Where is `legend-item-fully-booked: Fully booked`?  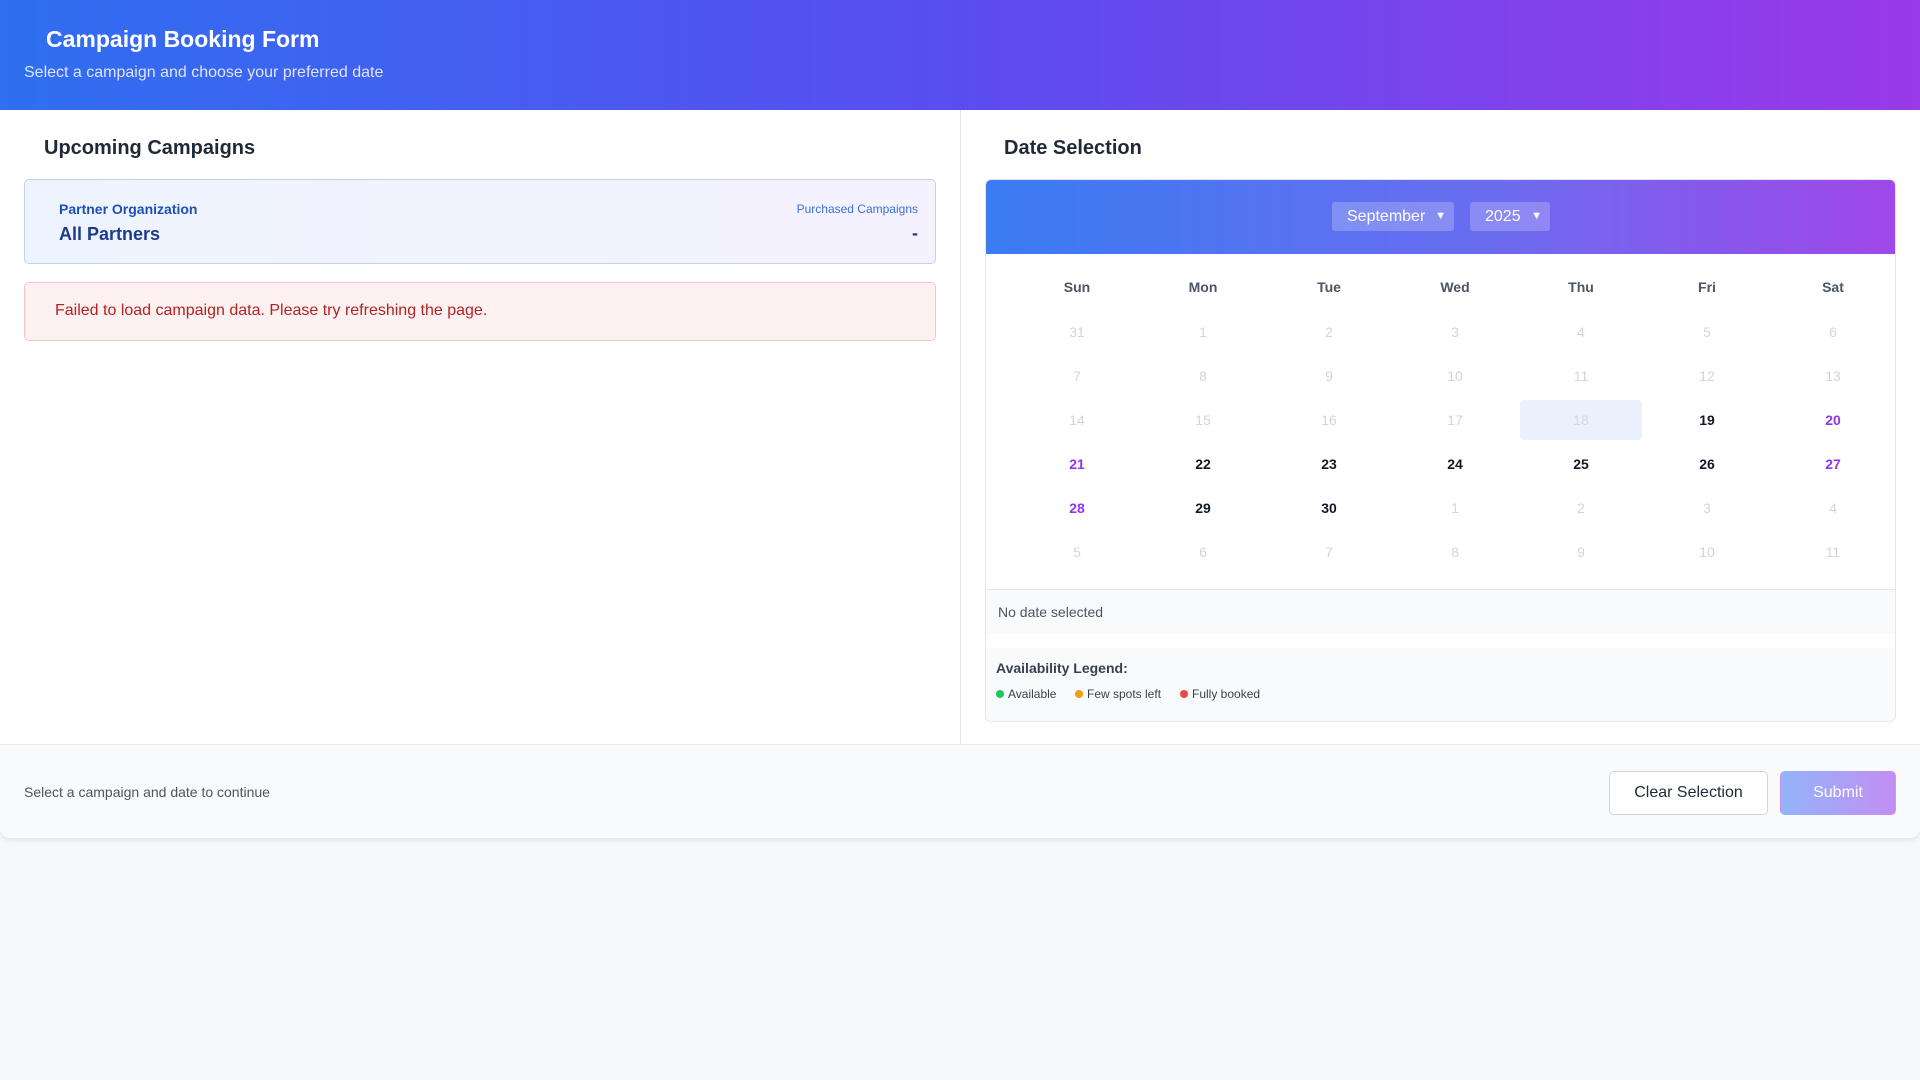
legend-item-fully-booked: Fully booked is located at coordinates (1220, 694).